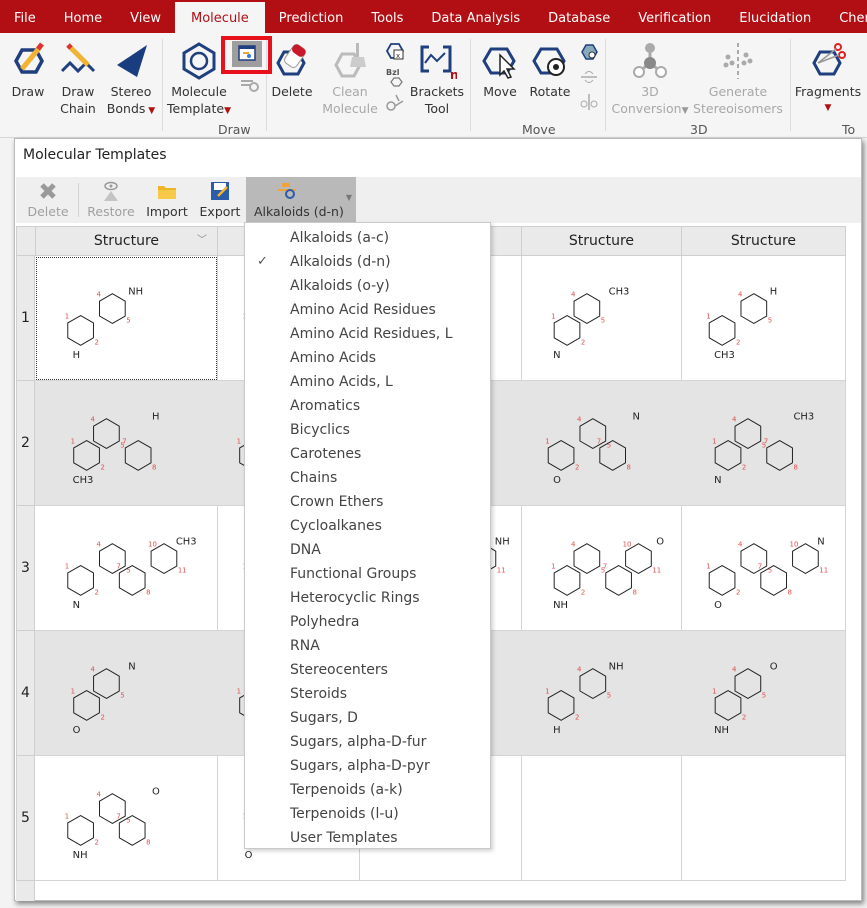 The image size is (867, 908). Describe the element at coordinates (25, 318) in the screenshot. I see `row-header-1: 1` at that location.